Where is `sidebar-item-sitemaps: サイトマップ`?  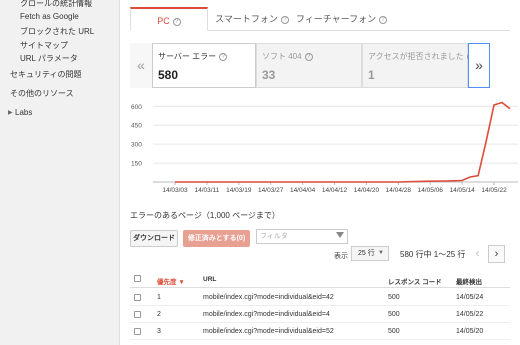
sidebar-item-sitemaps: サイトマップ is located at coordinates (44, 45).